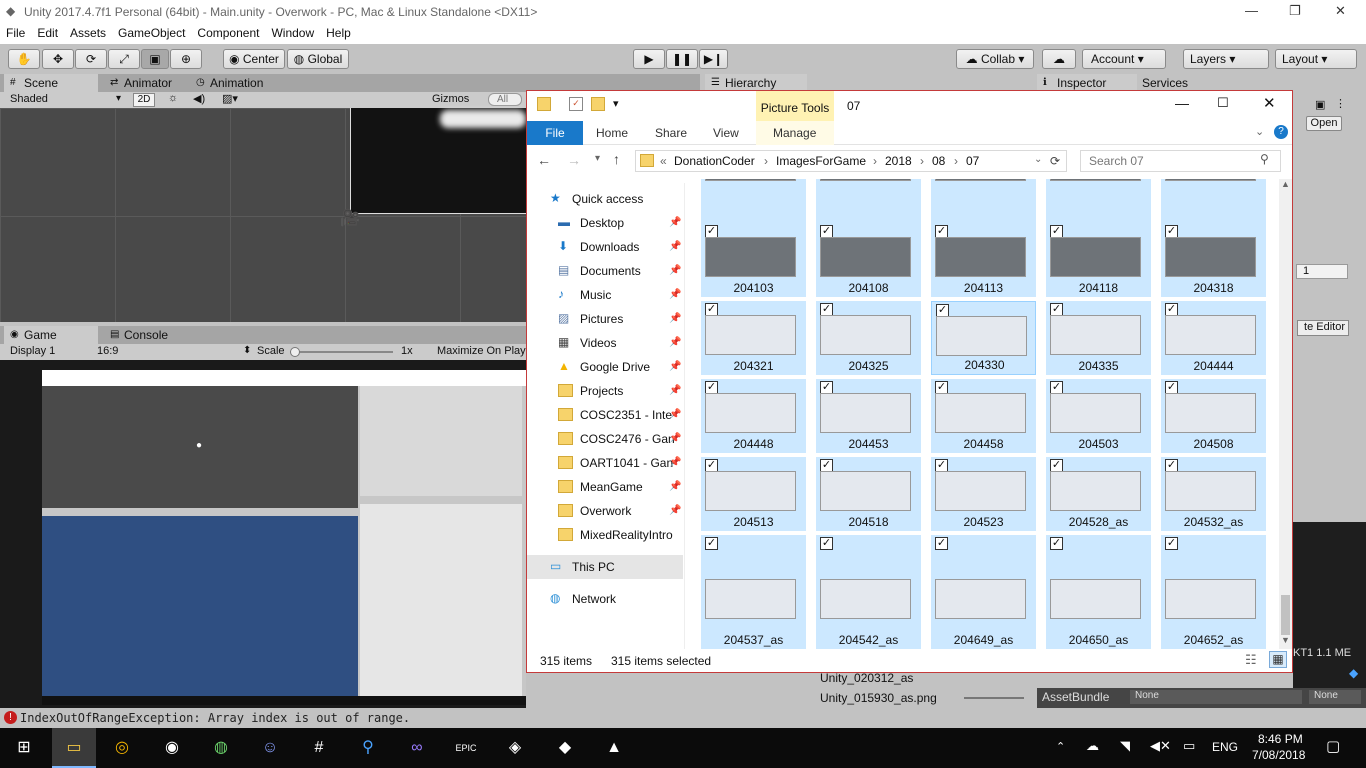  What do you see at coordinates (606, 343) in the screenshot?
I see `nav-item-videos: ▦ Videos 📌` at bounding box center [606, 343].